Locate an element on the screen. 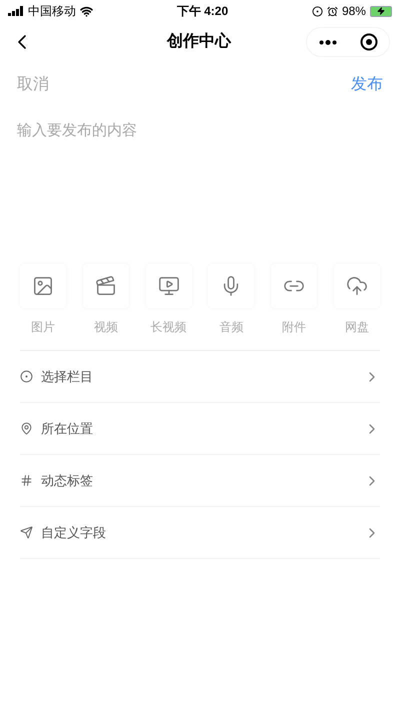 This screenshot has height=710, width=400. publish-button: 发布 is located at coordinates (367, 85).